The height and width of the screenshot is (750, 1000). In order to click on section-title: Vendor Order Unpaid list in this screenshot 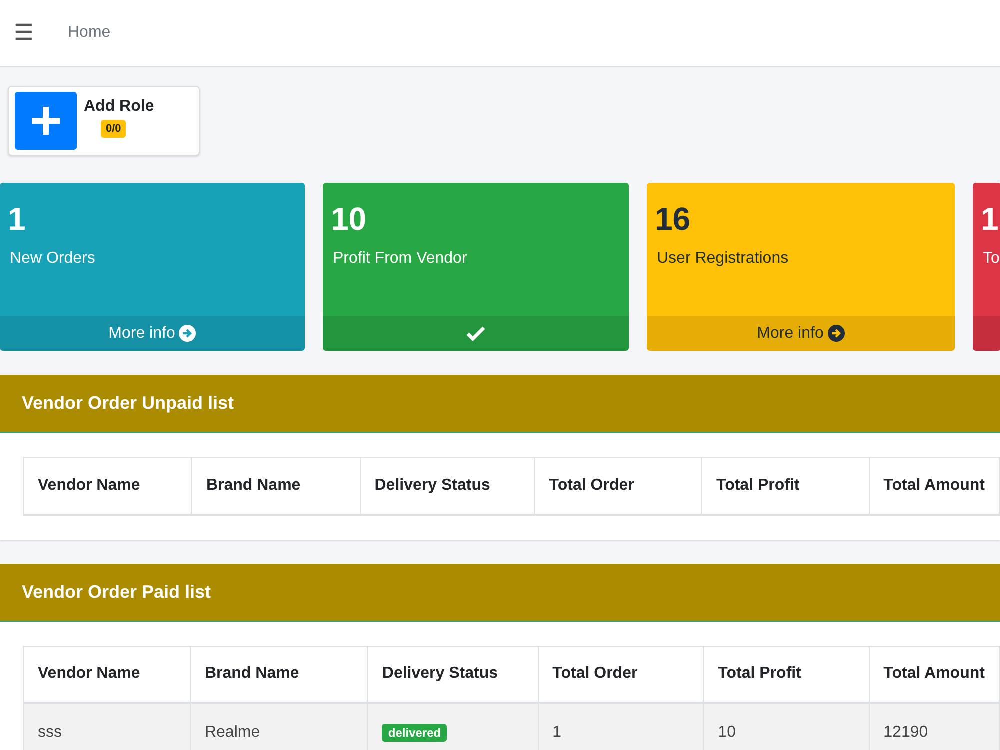, I will do `click(128, 403)`.